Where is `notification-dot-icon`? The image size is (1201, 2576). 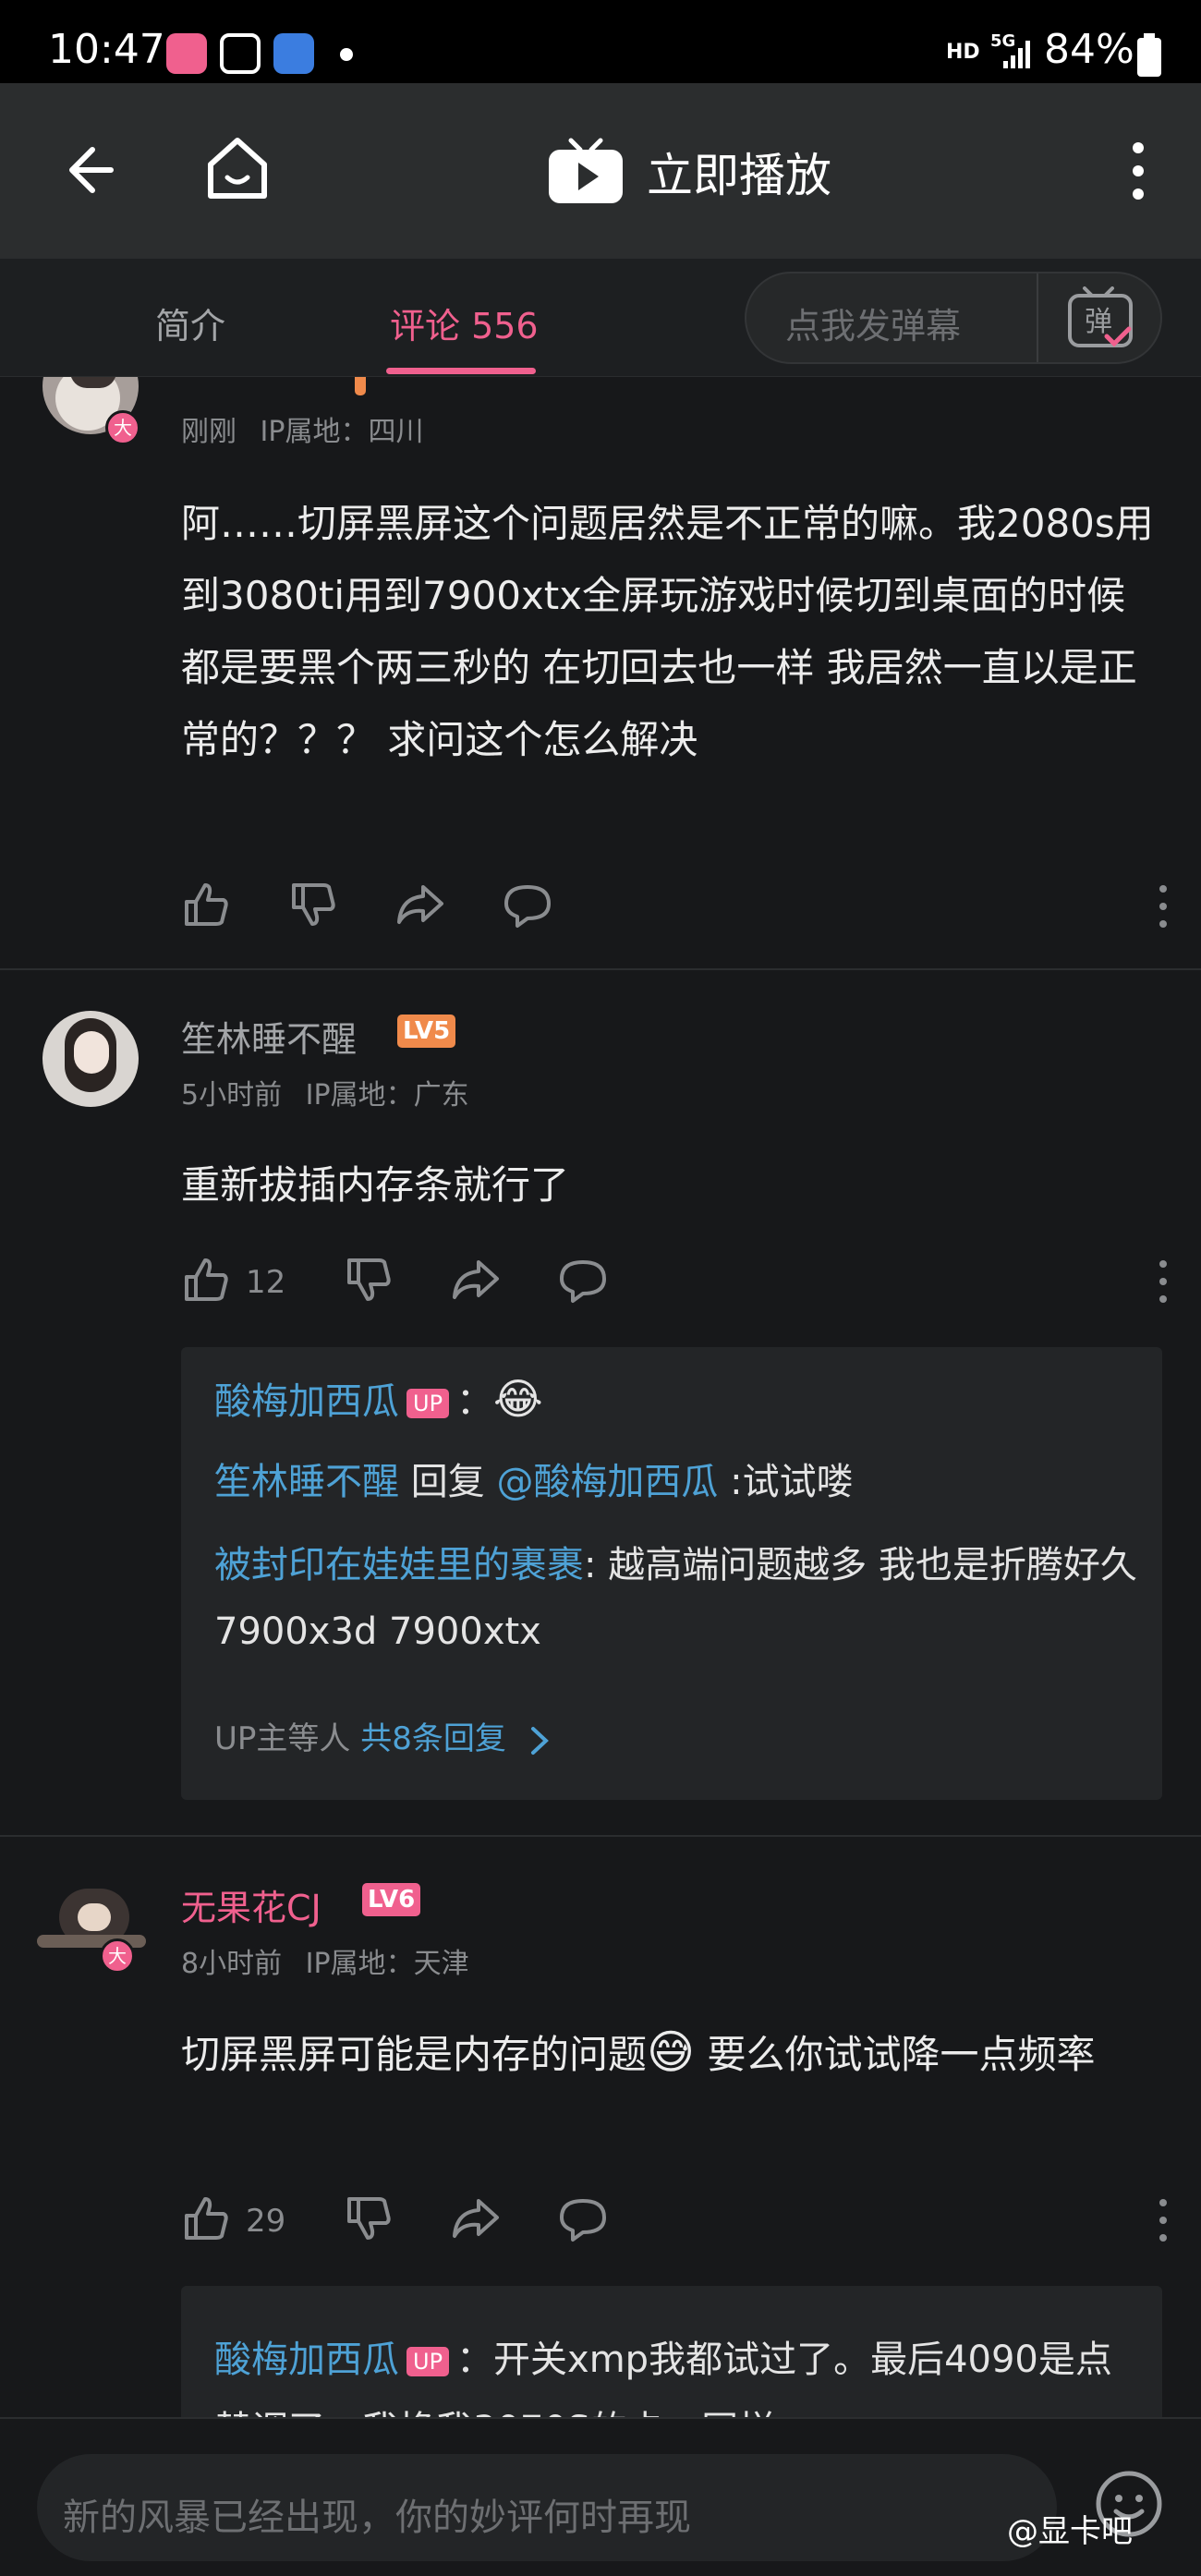
notification-dot-icon is located at coordinates (346, 54).